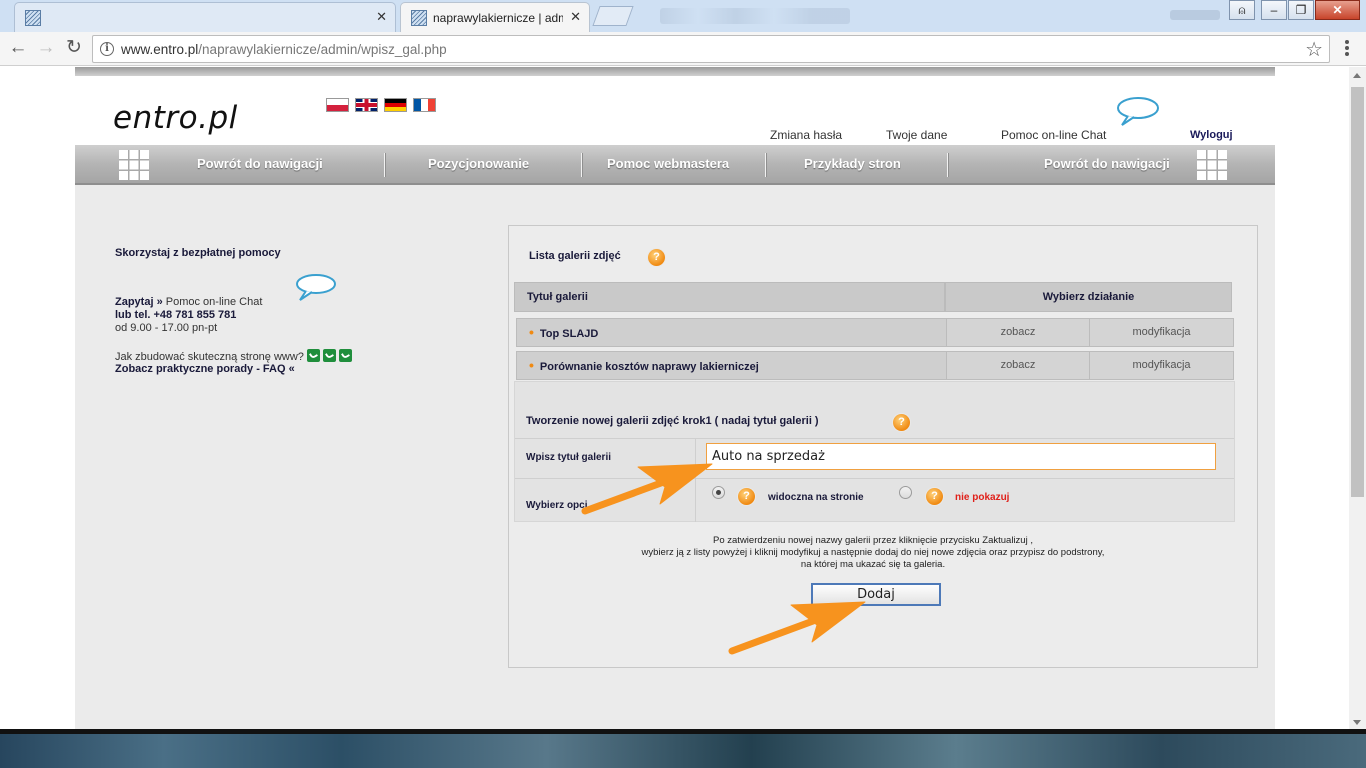 The image size is (1366, 768). What do you see at coordinates (1107, 164) in the screenshot?
I see `nav-back-to-navigation-right: Powrót do nawigacji` at bounding box center [1107, 164].